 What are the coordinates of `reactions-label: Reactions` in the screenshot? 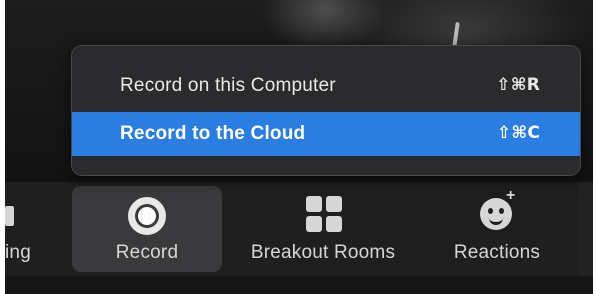 It's located at (497, 252).